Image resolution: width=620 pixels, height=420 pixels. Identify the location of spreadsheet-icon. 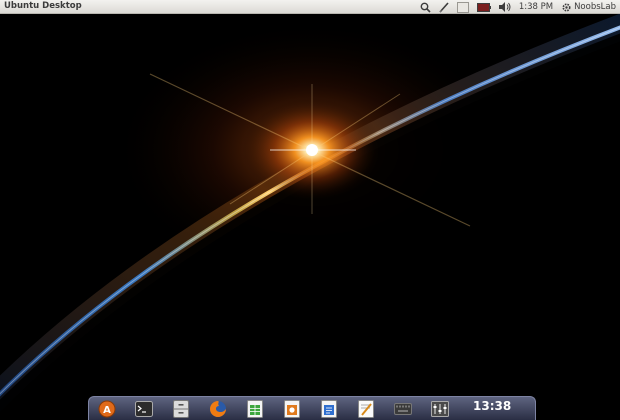
(255, 409).